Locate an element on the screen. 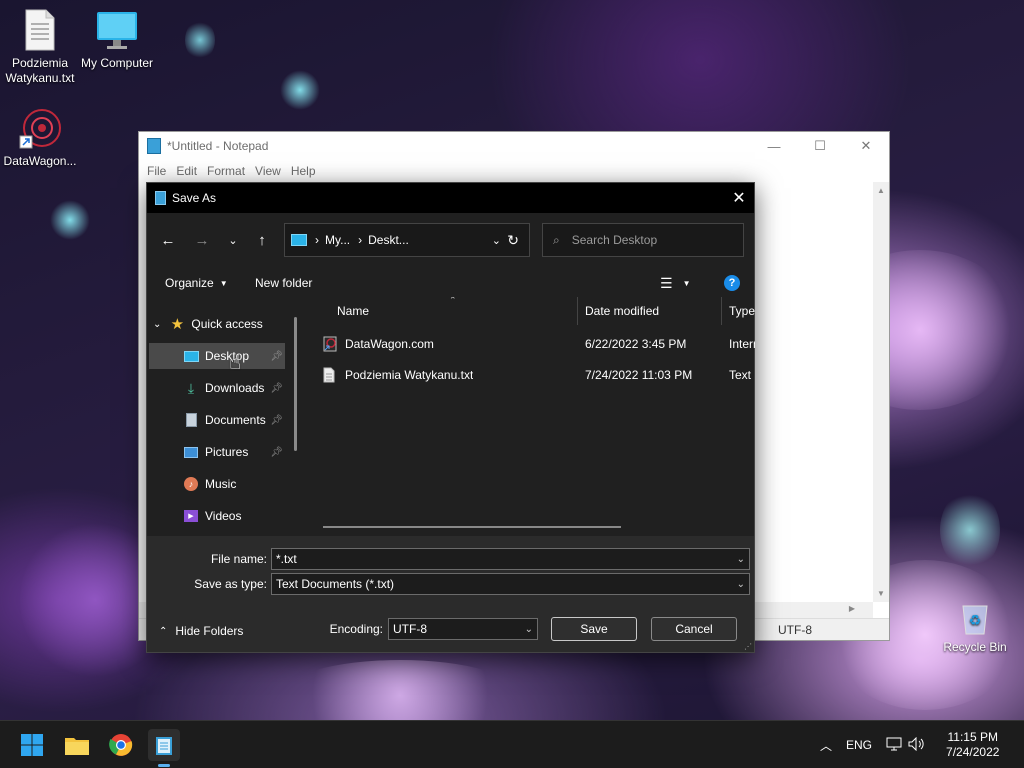 The image size is (1024, 768). encoding-select: UTF-8 ⌄ is located at coordinates (463, 629).